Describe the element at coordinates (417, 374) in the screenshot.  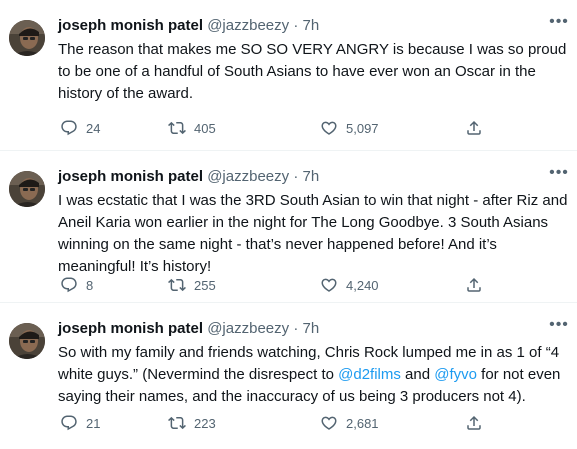
I see `tweet-text-segment: and` at that location.